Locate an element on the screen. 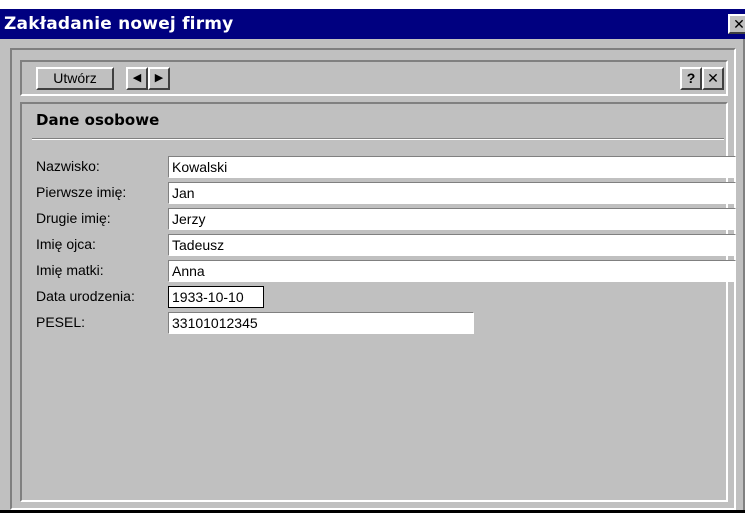 This screenshot has height=513, width=745. create-button: Utwórz is located at coordinates (75, 78).